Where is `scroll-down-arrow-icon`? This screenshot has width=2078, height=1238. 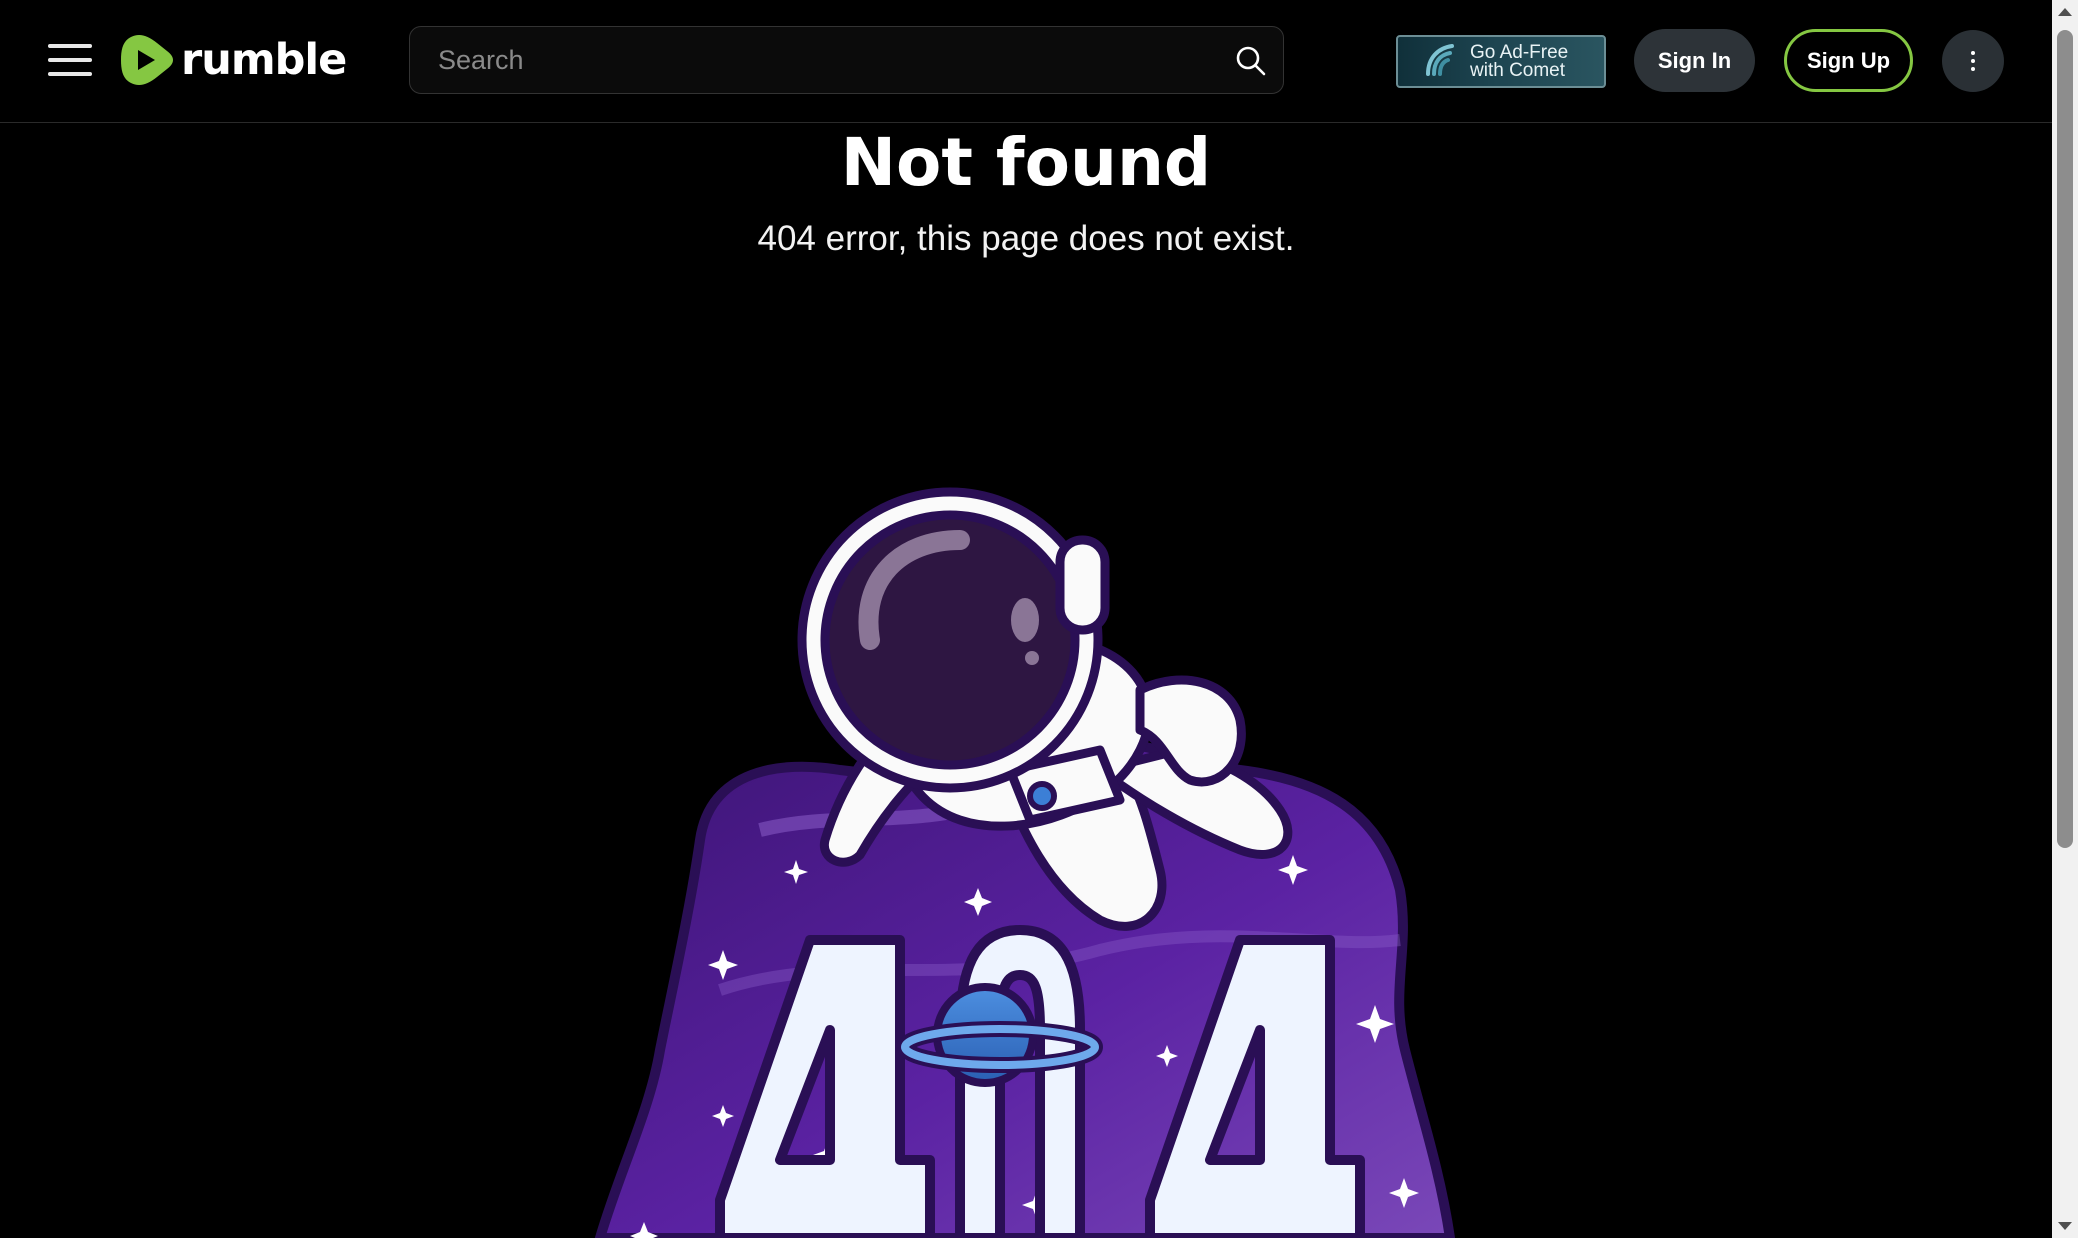
scroll-down-arrow-icon is located at coordinates (2065, 1226).